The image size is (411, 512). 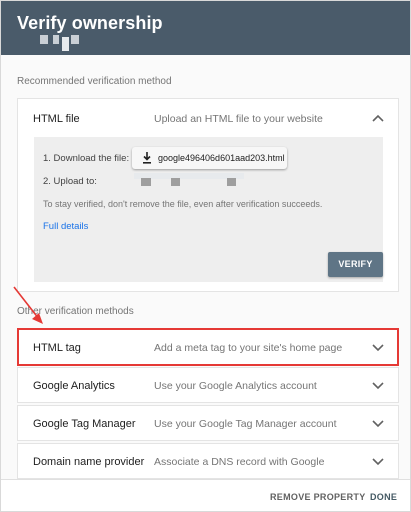 What do you see at coordinates (205, 28) in the screenshot?
I see `dialog-header: Verify ownership` at bounding box center [205, 28].